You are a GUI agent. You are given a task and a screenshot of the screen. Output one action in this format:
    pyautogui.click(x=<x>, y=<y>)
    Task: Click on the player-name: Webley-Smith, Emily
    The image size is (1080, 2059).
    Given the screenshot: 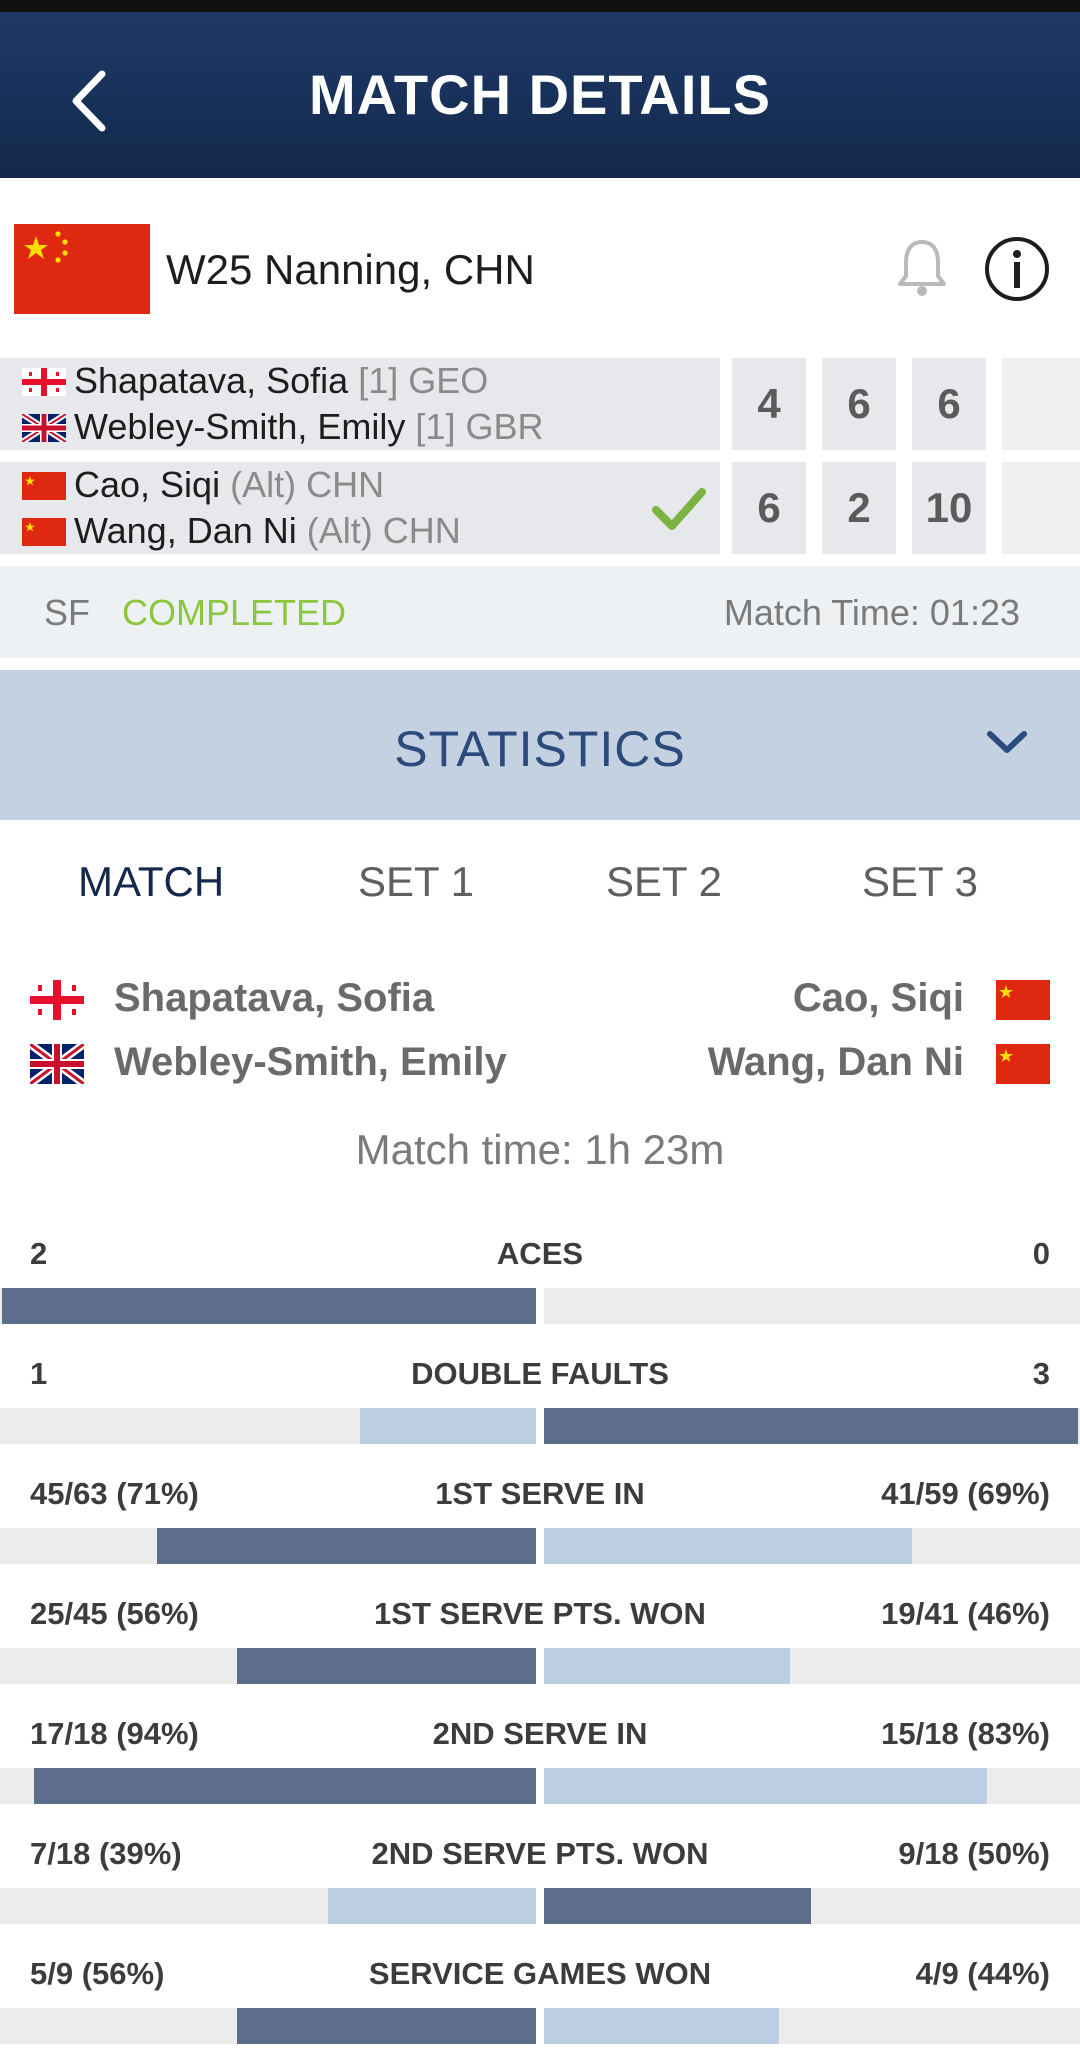 What is the action you would take?
    pyautogui.click(x=240, y=426)
    